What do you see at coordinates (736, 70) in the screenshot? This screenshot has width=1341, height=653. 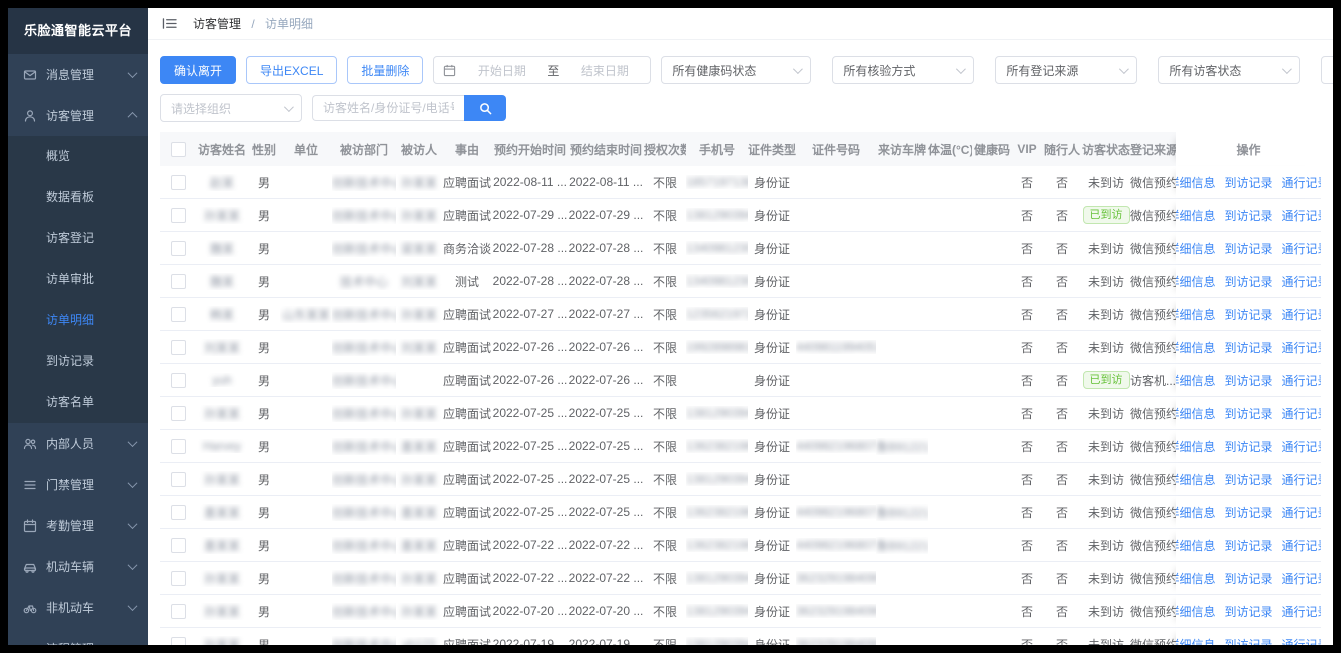 I see `health-code-status-select: 所有健康码状态` at bounding box center [736, 70].